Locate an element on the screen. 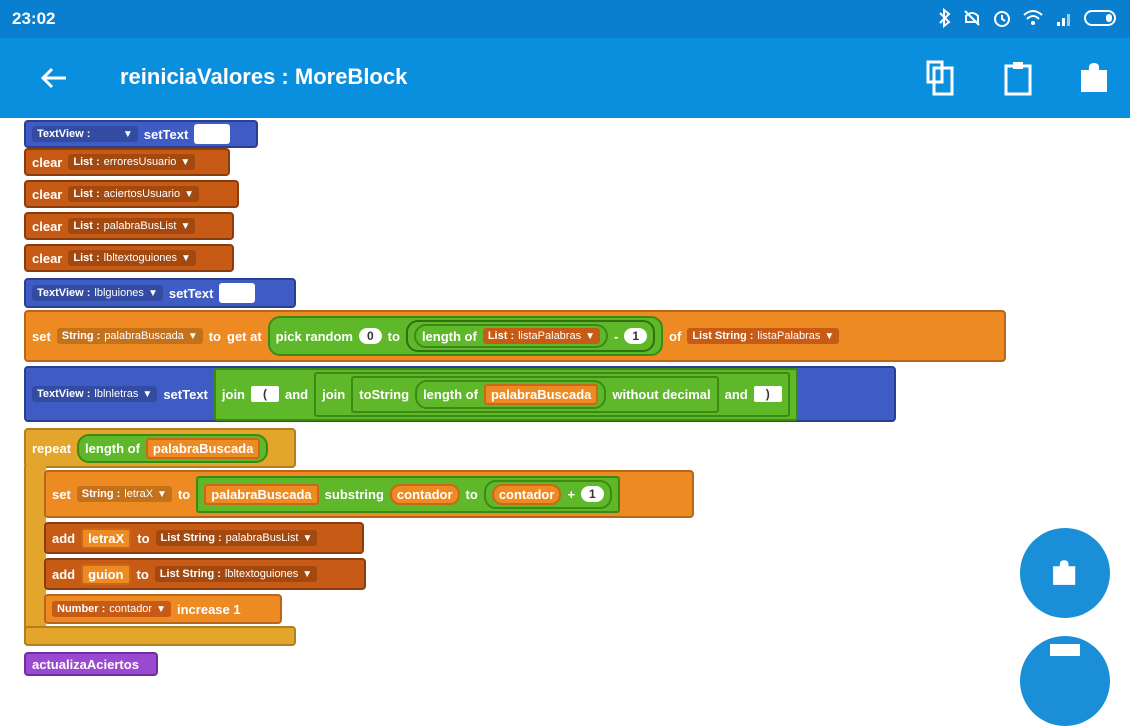  variable-block: guion is located at coordinates (106, 574).